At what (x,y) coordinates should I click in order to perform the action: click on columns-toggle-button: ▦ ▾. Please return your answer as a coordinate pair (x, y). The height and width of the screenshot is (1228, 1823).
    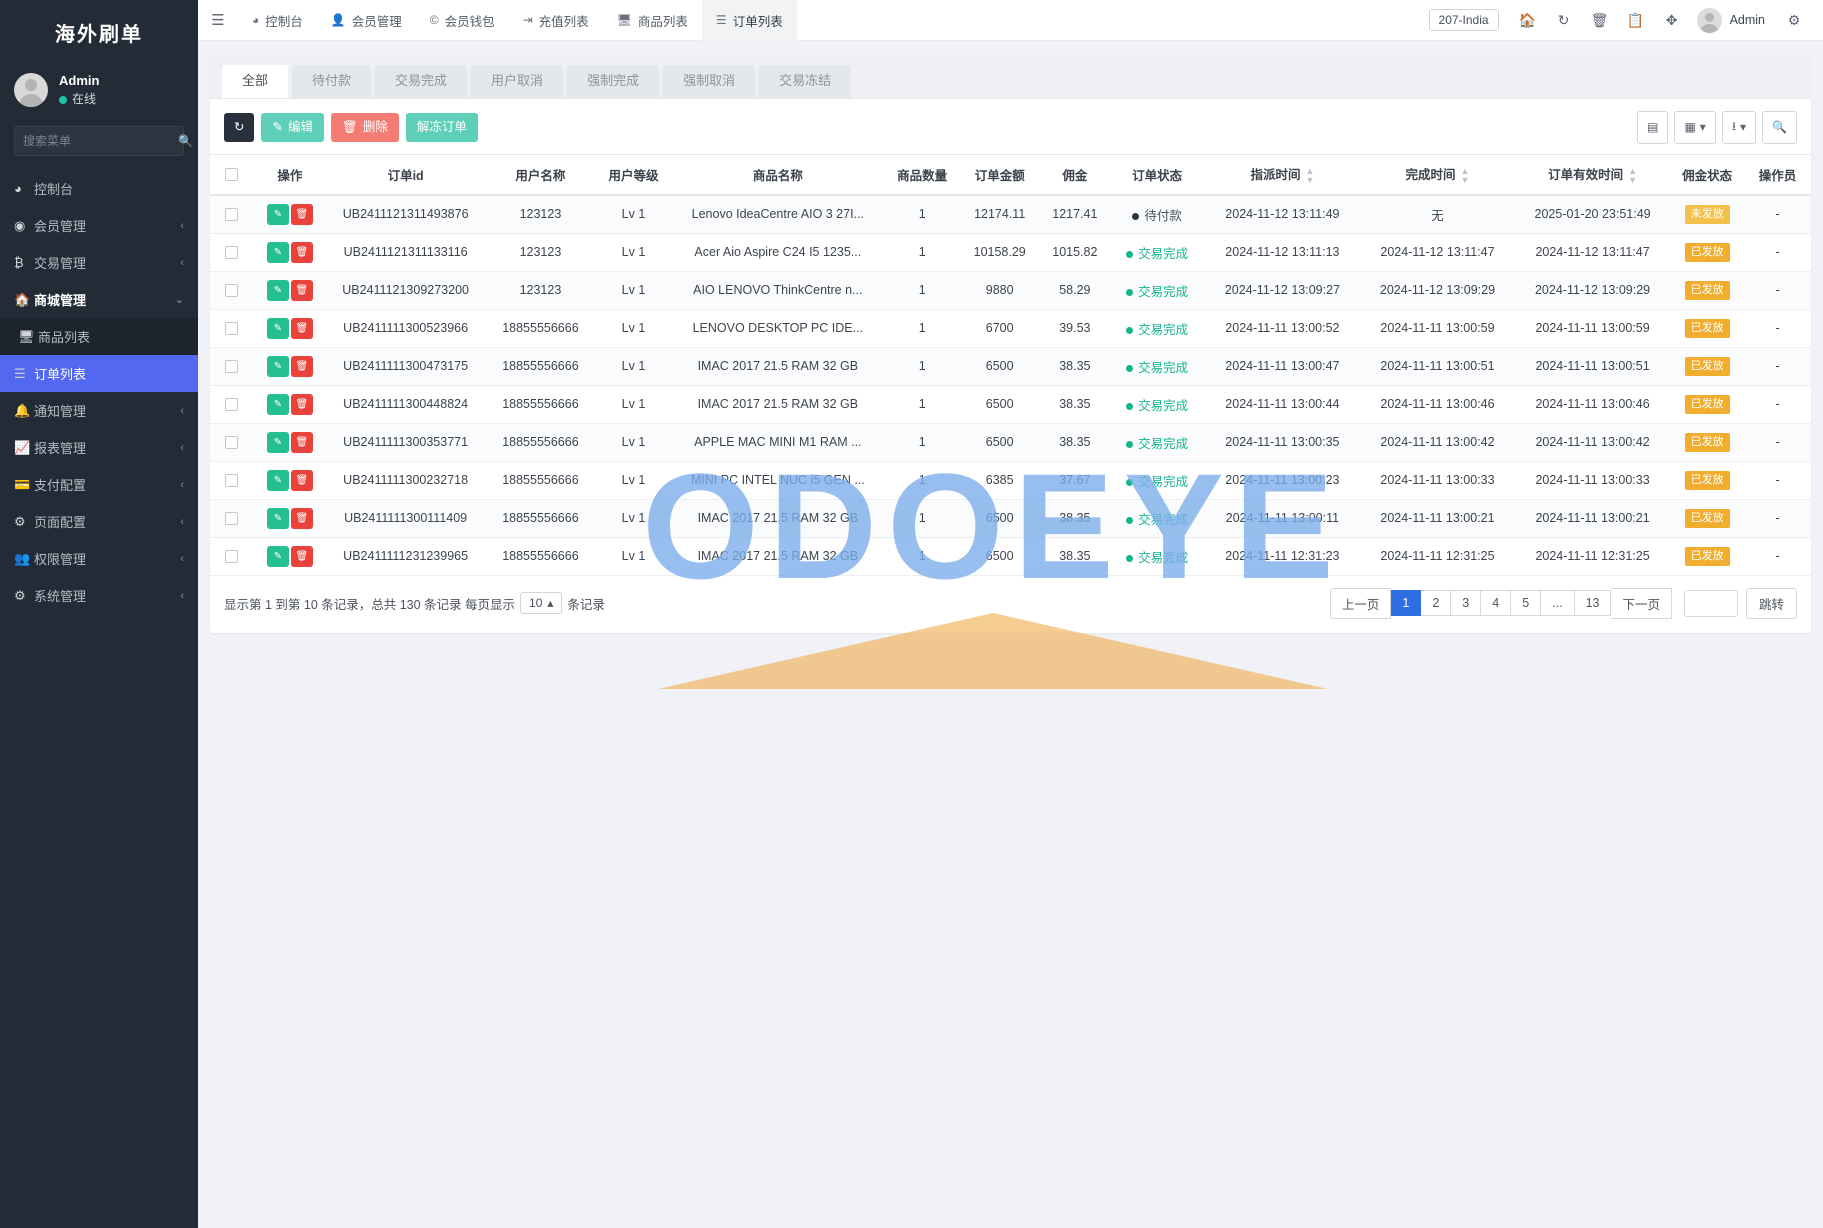
    Looking at the image, I should click on (1695, 127).